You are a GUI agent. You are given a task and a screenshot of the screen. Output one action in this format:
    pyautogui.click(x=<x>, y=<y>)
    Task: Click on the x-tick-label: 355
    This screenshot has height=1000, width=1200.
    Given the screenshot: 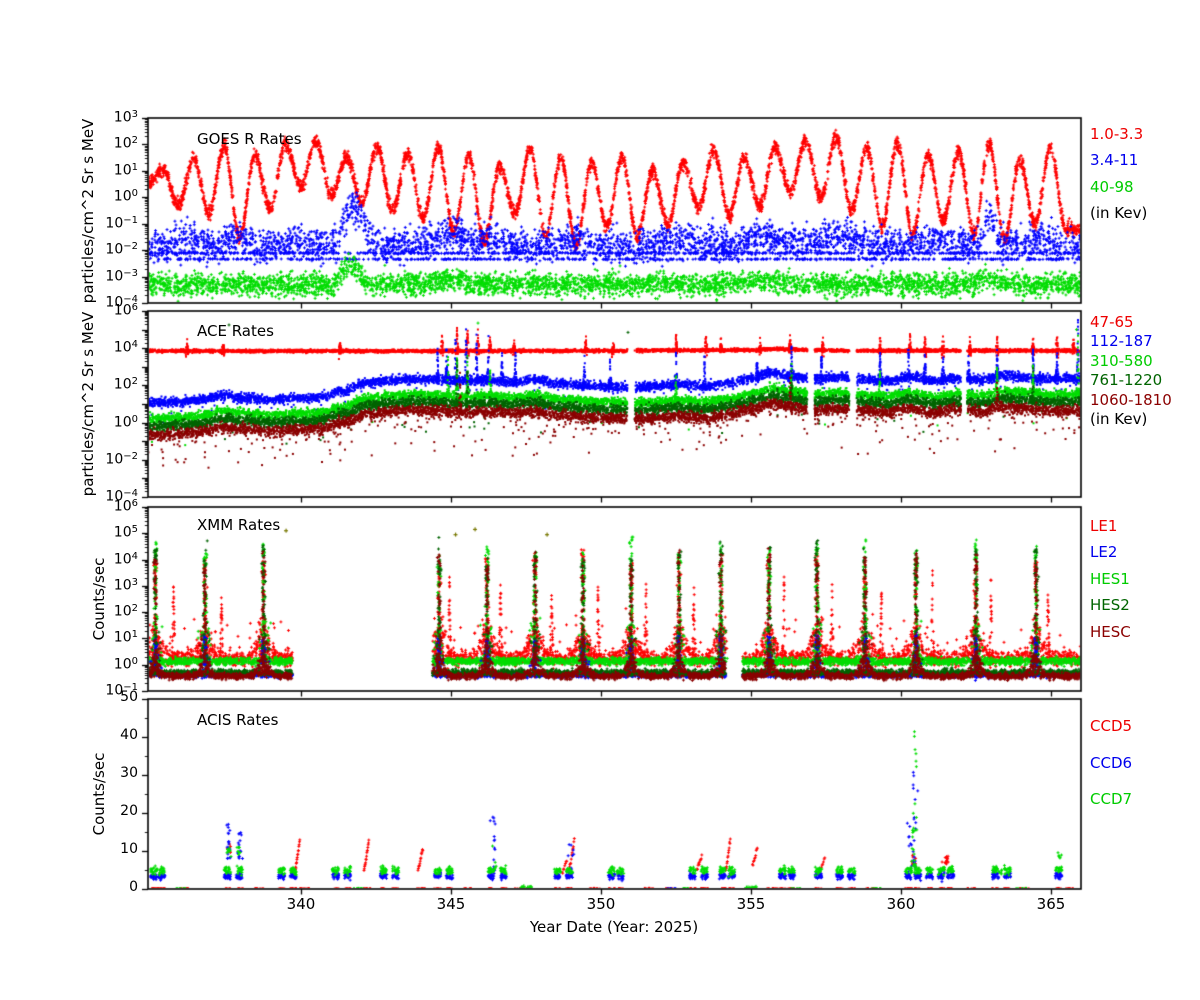 What is the action you would take?
    pyautogui.click(x=751, y=904)
    